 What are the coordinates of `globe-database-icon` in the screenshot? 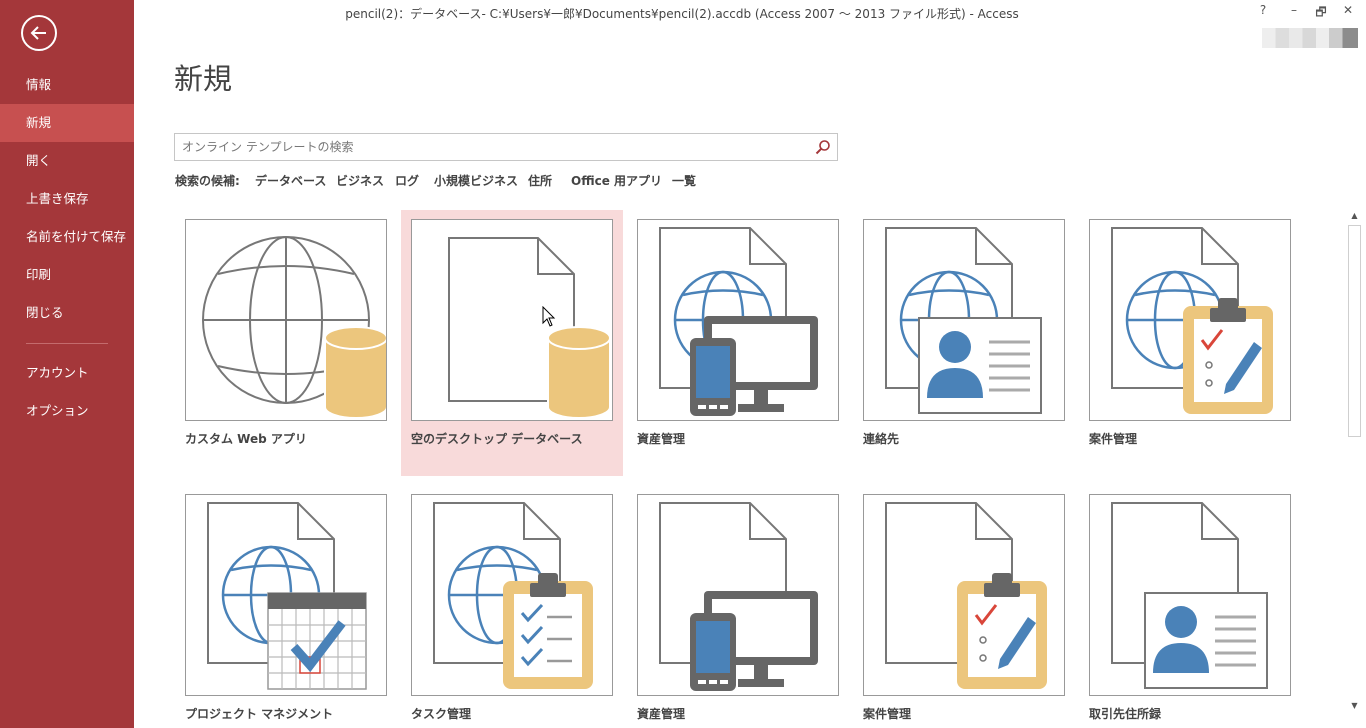 It's located at (294, 327).